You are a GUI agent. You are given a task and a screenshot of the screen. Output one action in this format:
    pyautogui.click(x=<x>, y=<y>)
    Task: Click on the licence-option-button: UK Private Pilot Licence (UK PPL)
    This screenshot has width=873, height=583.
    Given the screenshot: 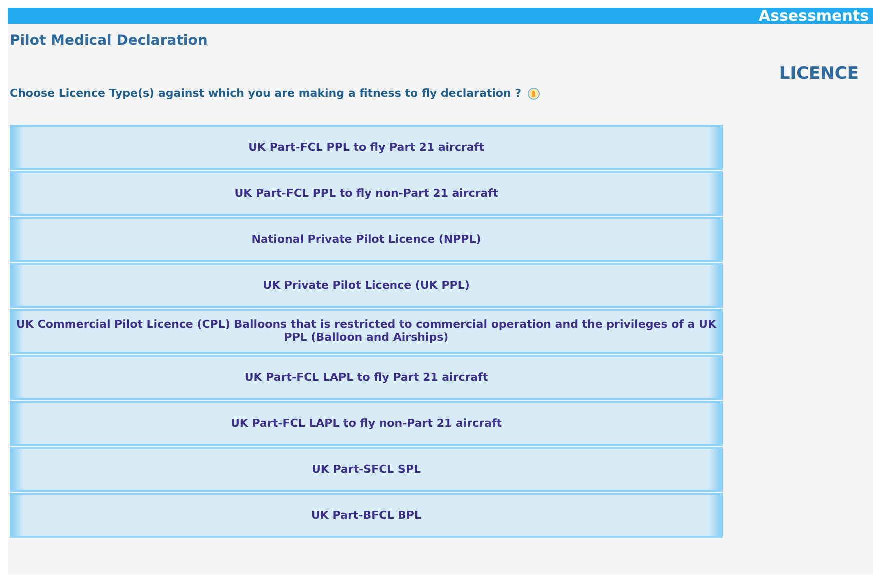 What is the action you would take?
    pyautogui.click(x=366, y=285)
    